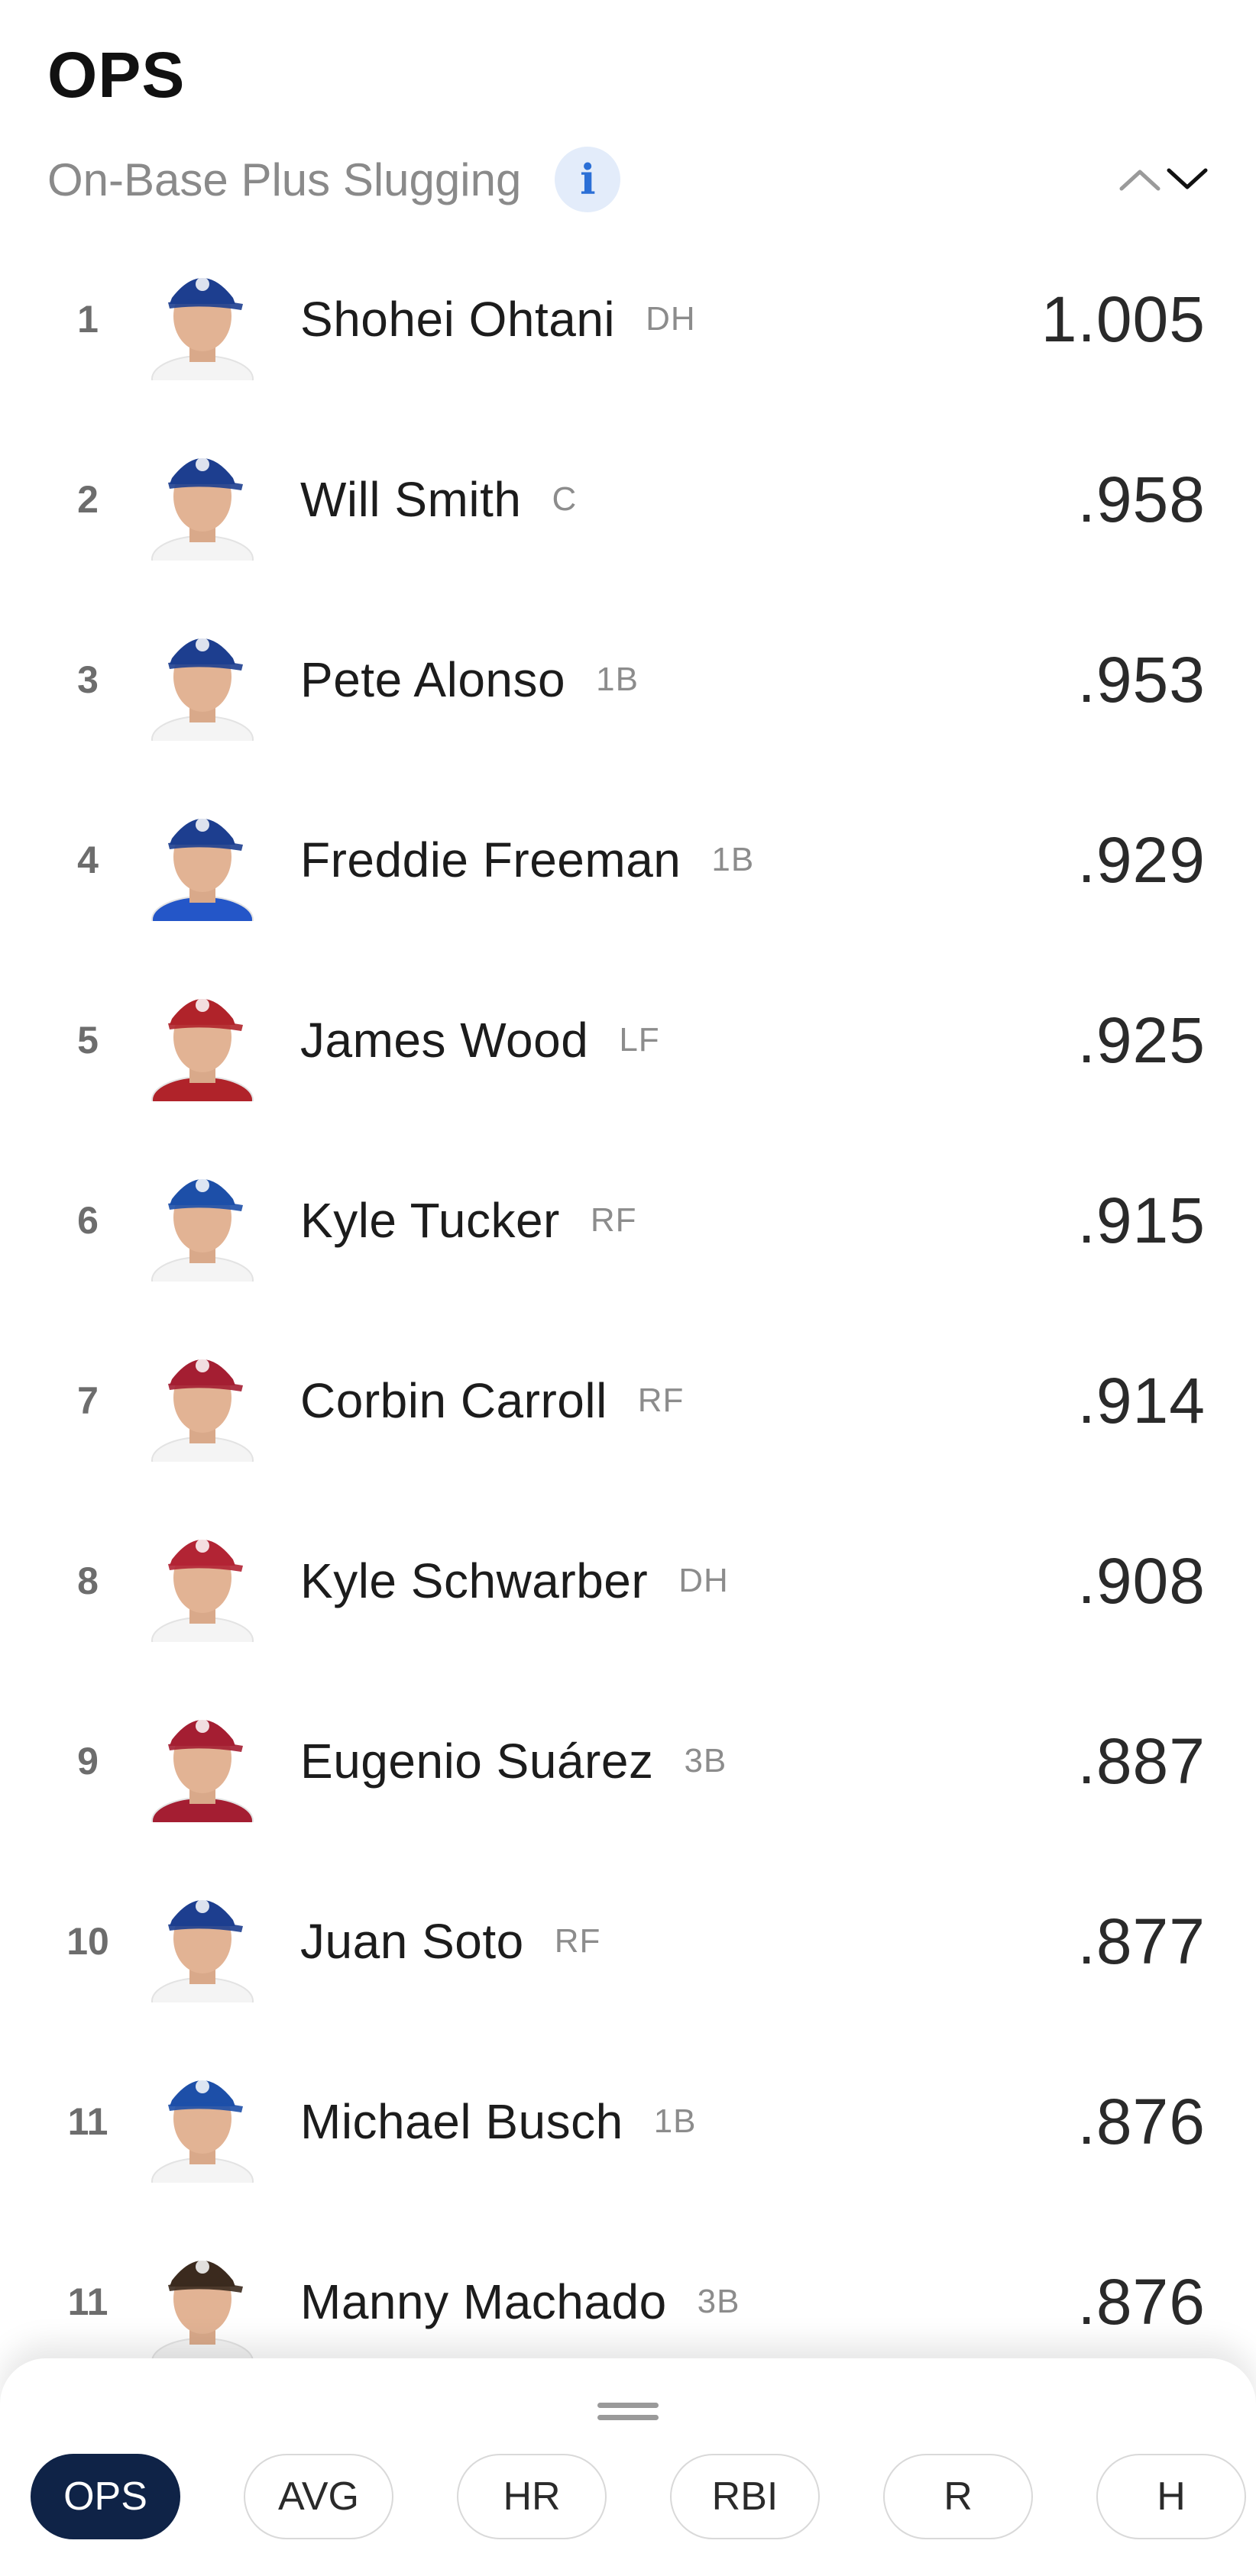 The width and height of the screenshot is (1256, 2576). I want to click on player-row: 11 Michael Busch 1B .876, so click(628, 2121).